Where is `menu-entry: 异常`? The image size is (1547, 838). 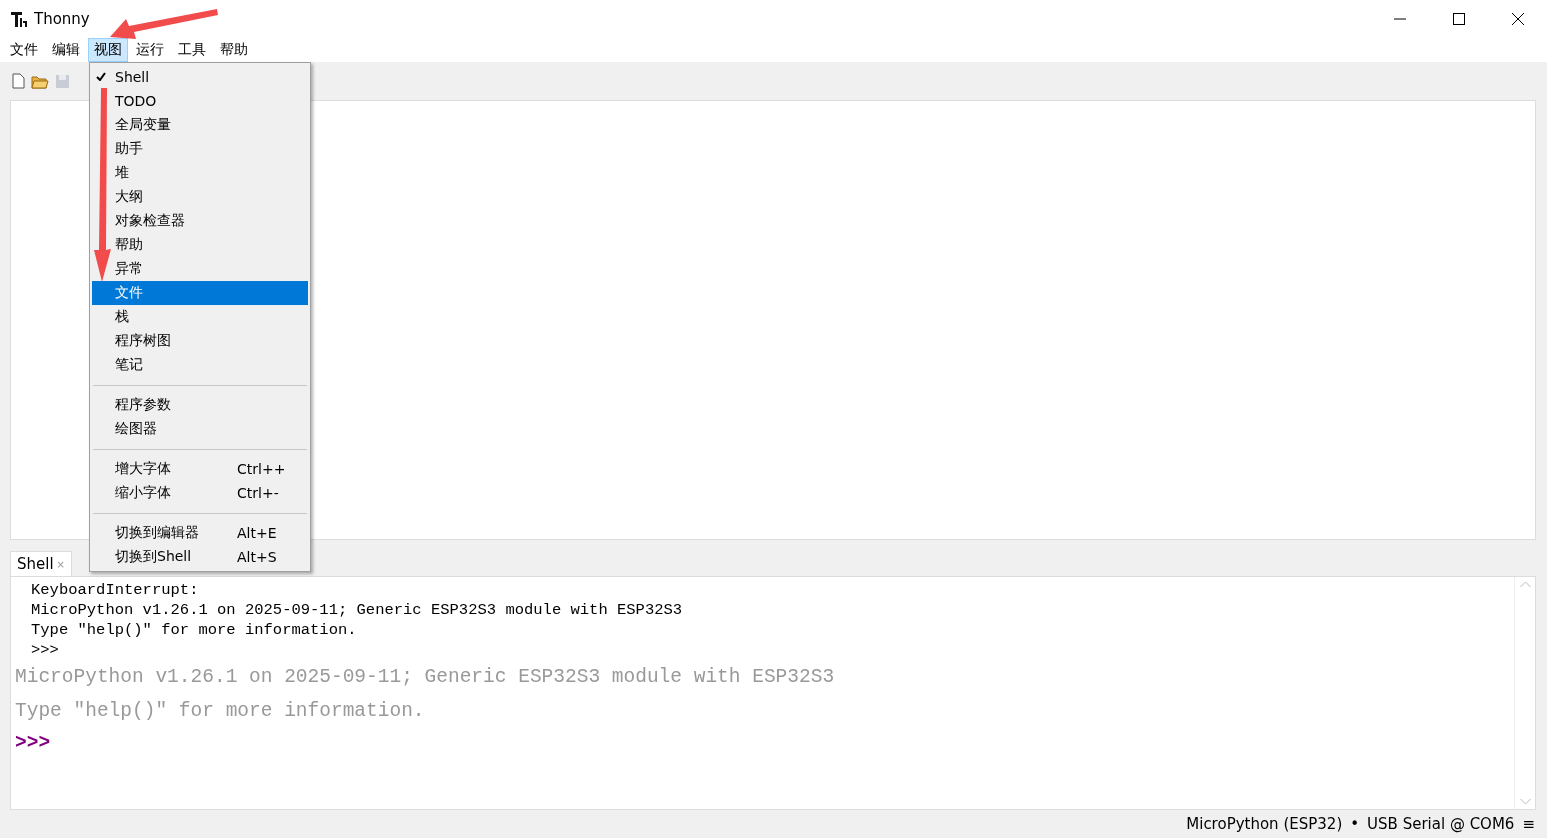
menu-entry: 异常 is located at coordinates (200, 269).